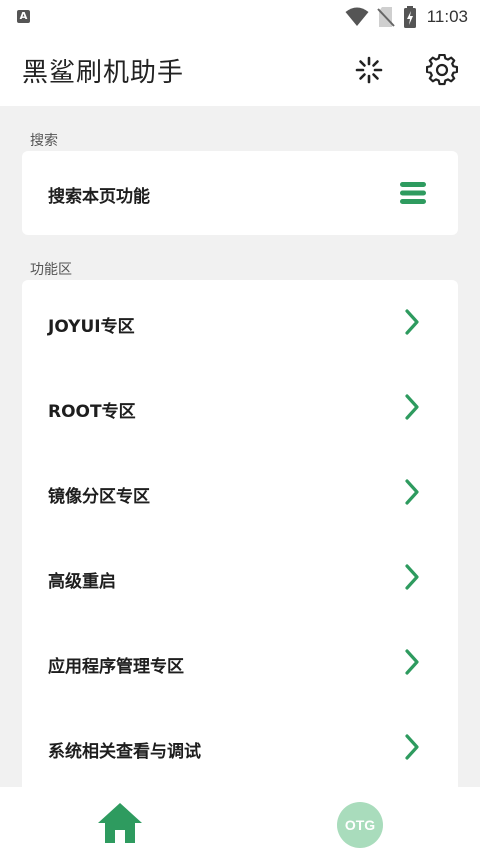 The height and width of the screenshot is (852, 480). What do you see at coordinates (116, 667) in the screenshot?
I see `function-item-label: 应用程序管理专区` at bounding box center [116, 667].